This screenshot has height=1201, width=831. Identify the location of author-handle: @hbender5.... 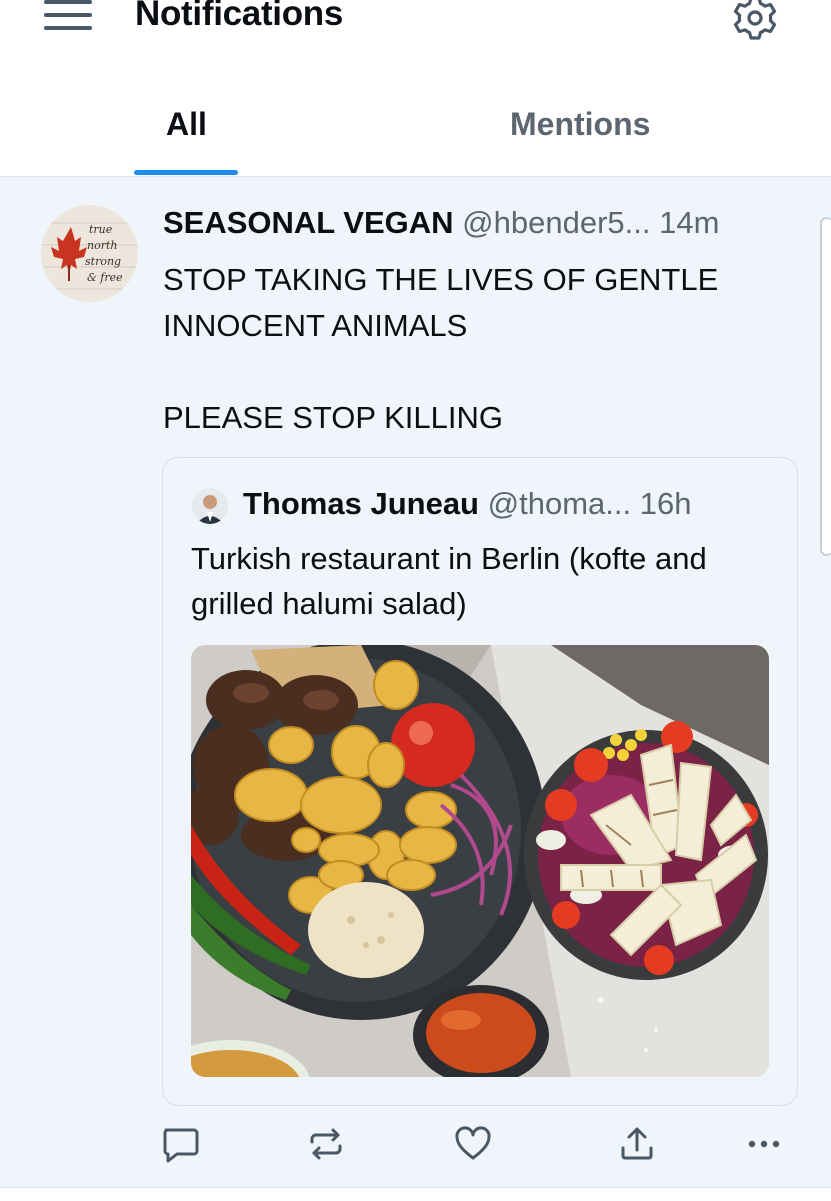
(556, 222).